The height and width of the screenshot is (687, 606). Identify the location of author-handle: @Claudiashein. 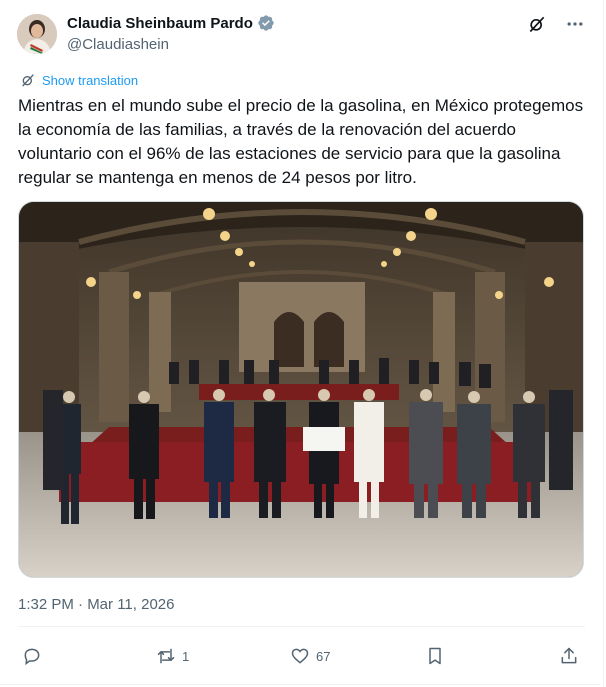
(118, 44).